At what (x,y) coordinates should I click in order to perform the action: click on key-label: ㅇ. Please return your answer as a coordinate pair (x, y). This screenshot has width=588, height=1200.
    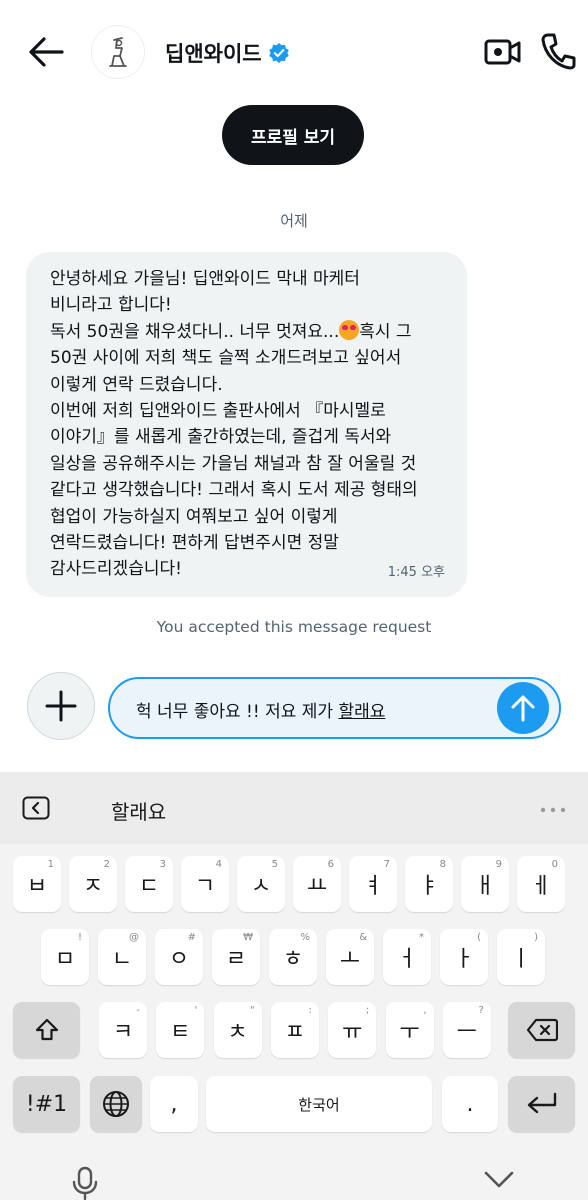
    Looking at the image, I should click on (179, 959).